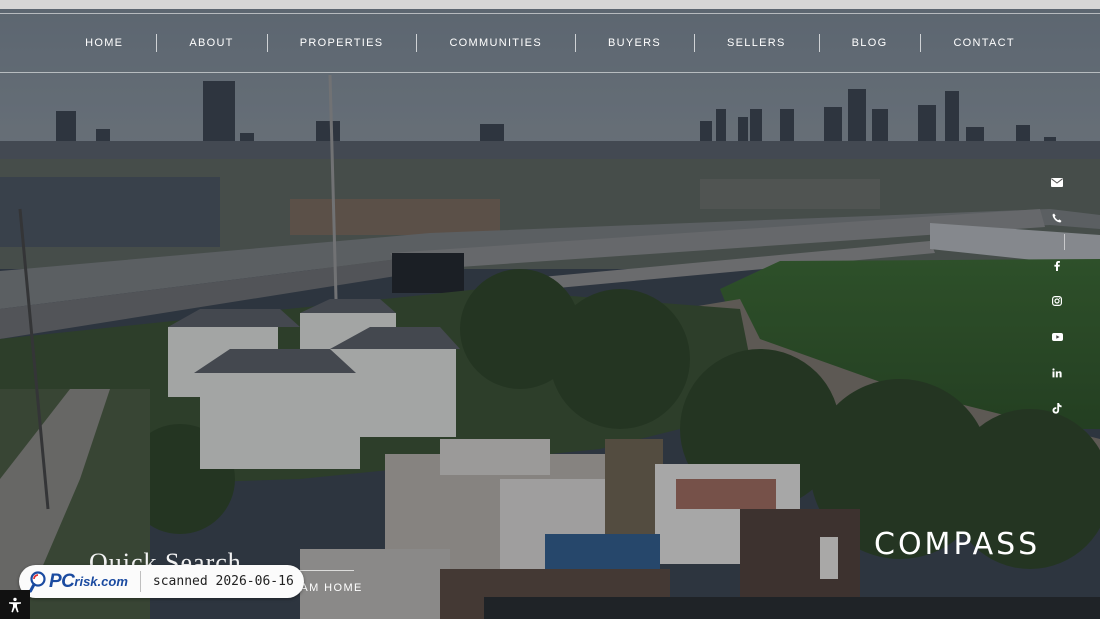  What do you see at coordinates (112, 581) in the screenshot?
I see `pcrisk-brand-domain: .com` at bounding box center [112, 581].